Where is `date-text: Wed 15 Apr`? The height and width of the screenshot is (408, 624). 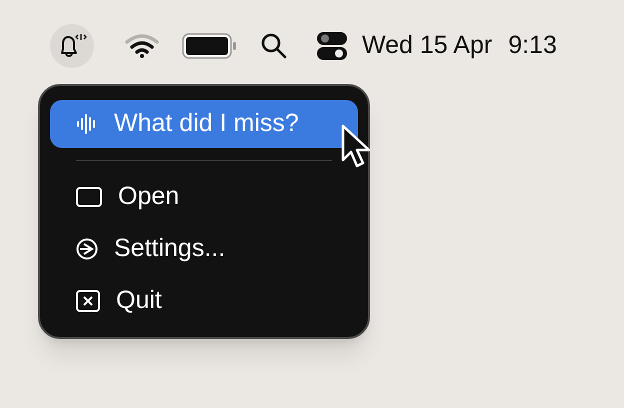 date-text: Wed 15 Apr is located at coordinates (427, 46).